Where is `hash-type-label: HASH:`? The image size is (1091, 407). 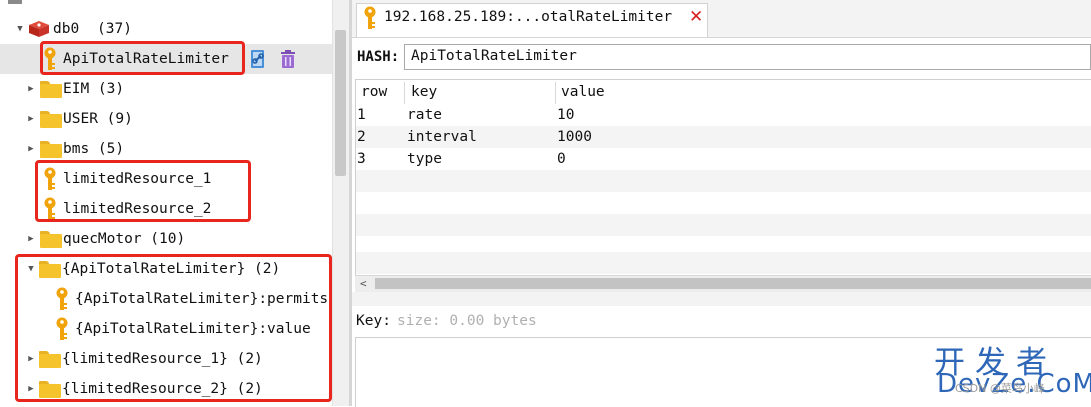 hash-type-label: HASH: is located at coordinates (378, 57).